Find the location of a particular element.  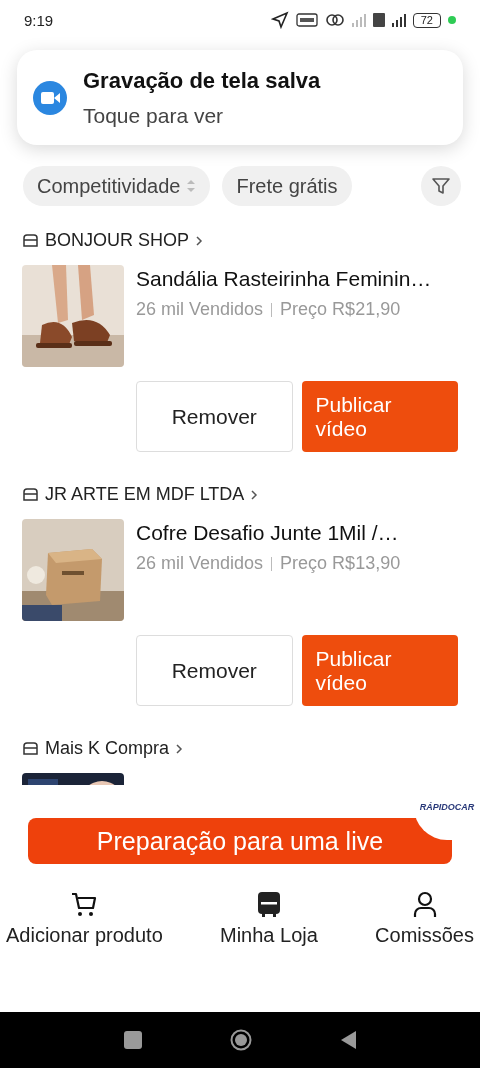

home-icon is located at coordinates (240, 1040).